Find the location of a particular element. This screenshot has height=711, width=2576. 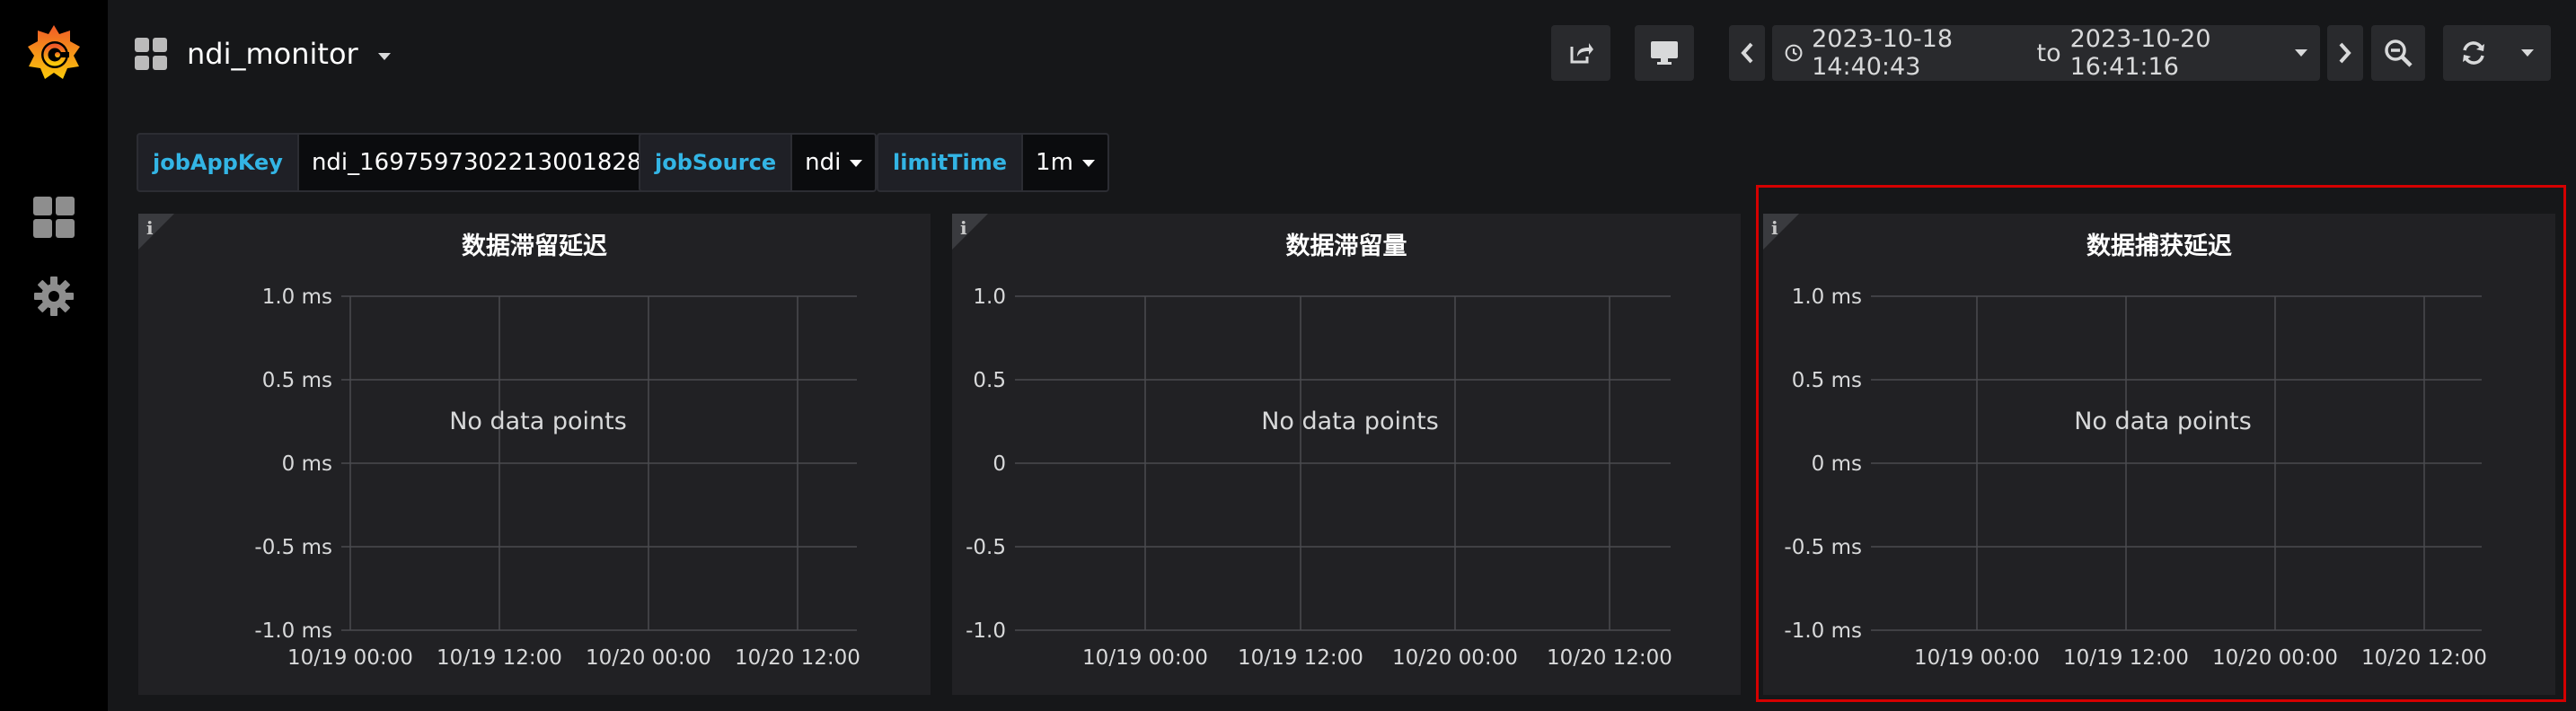

variable-jobAppKey: jobAppKey ndi_1697597302213001828 is located at coordinates (407, 162).